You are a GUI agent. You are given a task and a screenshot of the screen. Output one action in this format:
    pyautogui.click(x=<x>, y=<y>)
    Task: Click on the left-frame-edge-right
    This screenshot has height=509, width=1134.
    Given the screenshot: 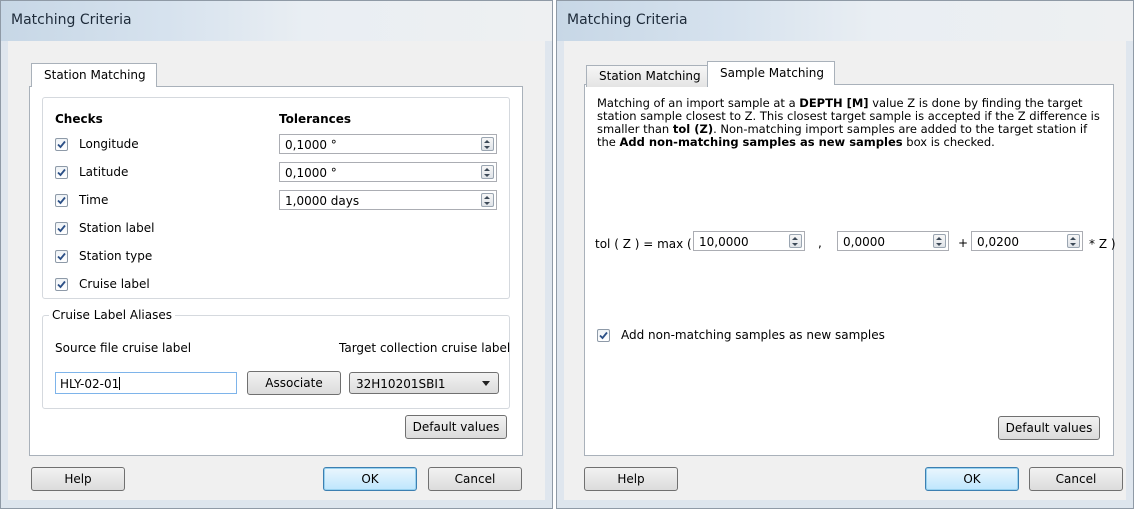 What is the action you would take?
    pyautogui.click(x=548, y=274)
    